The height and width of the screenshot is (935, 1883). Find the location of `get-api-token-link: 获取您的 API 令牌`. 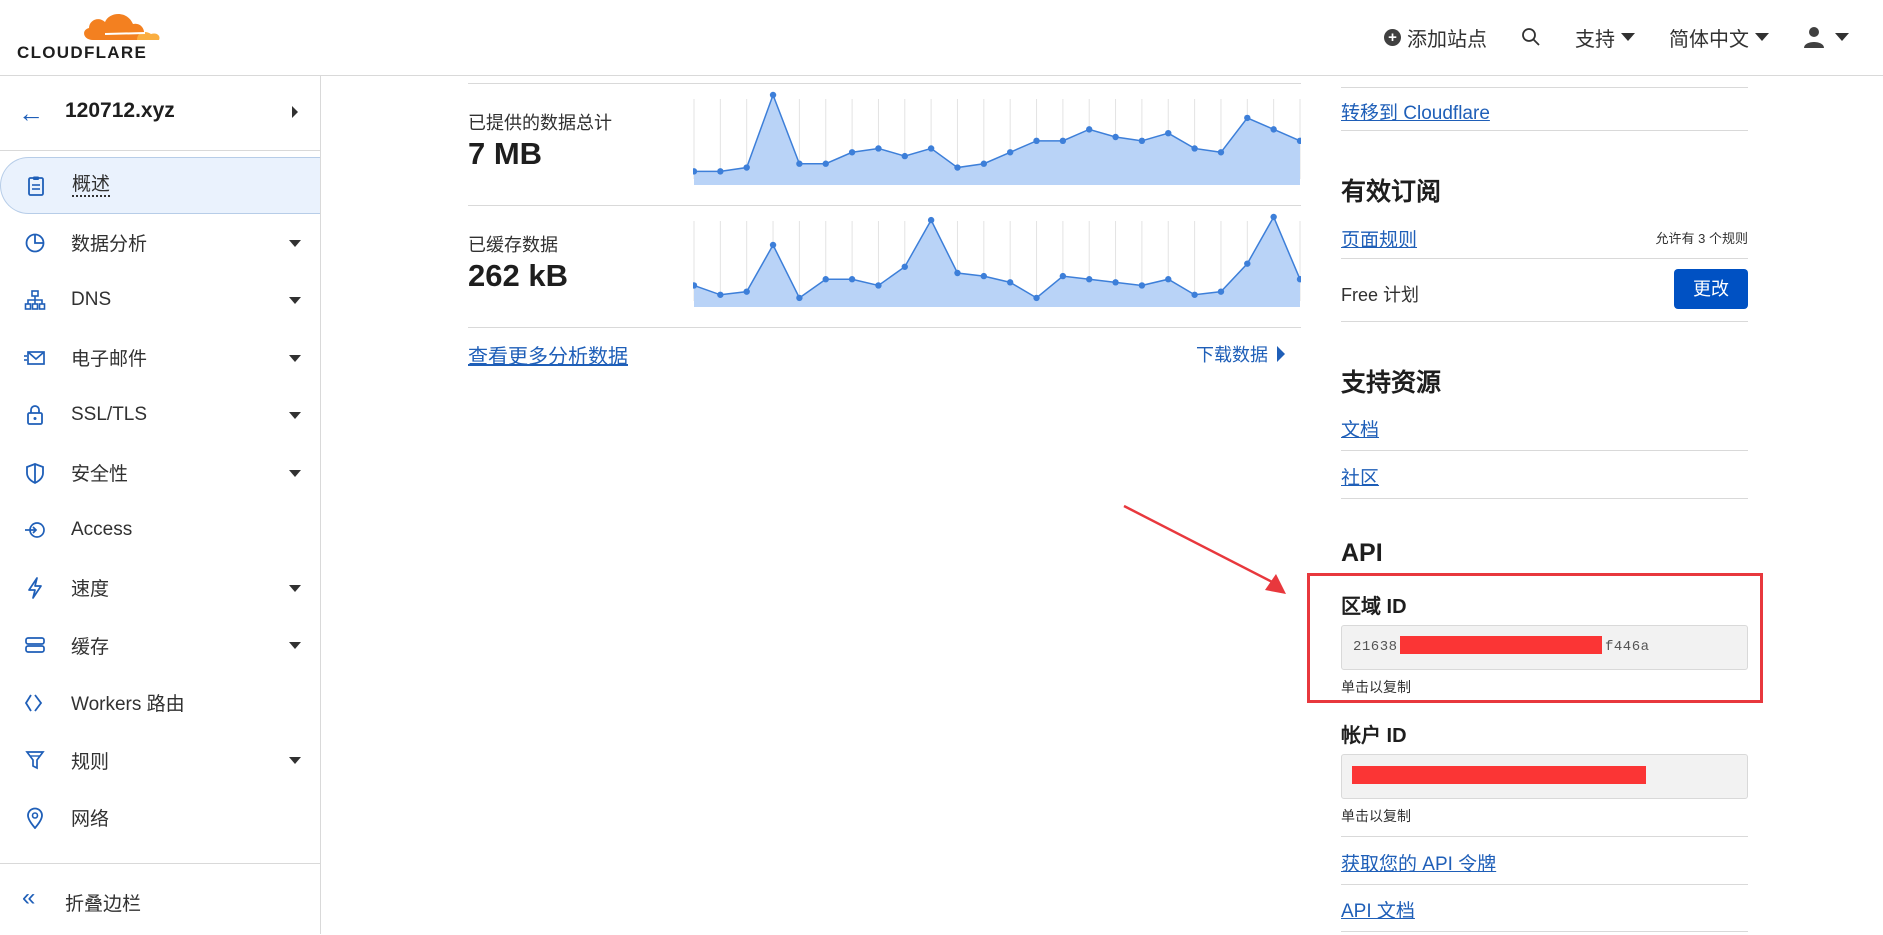

get-api-token-link: 获取您的 API 令牌 is located at coordinates (1418, 862).